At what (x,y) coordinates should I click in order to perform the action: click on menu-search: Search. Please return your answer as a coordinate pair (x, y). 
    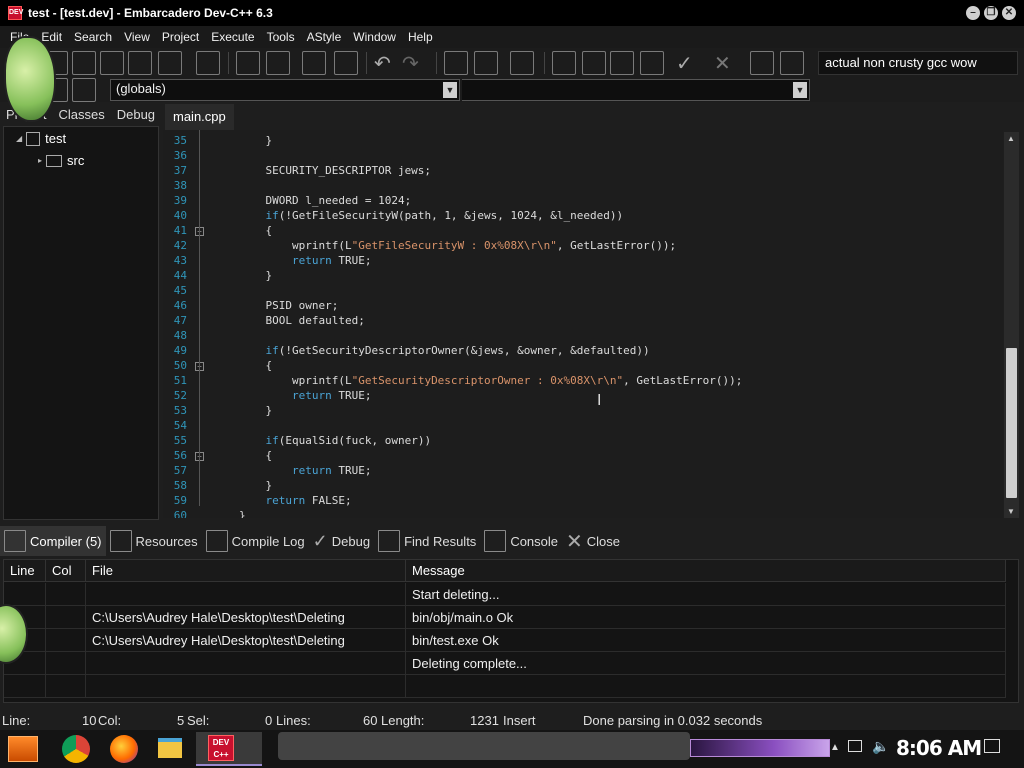
    Looking at the image, I should click on (93, 37).